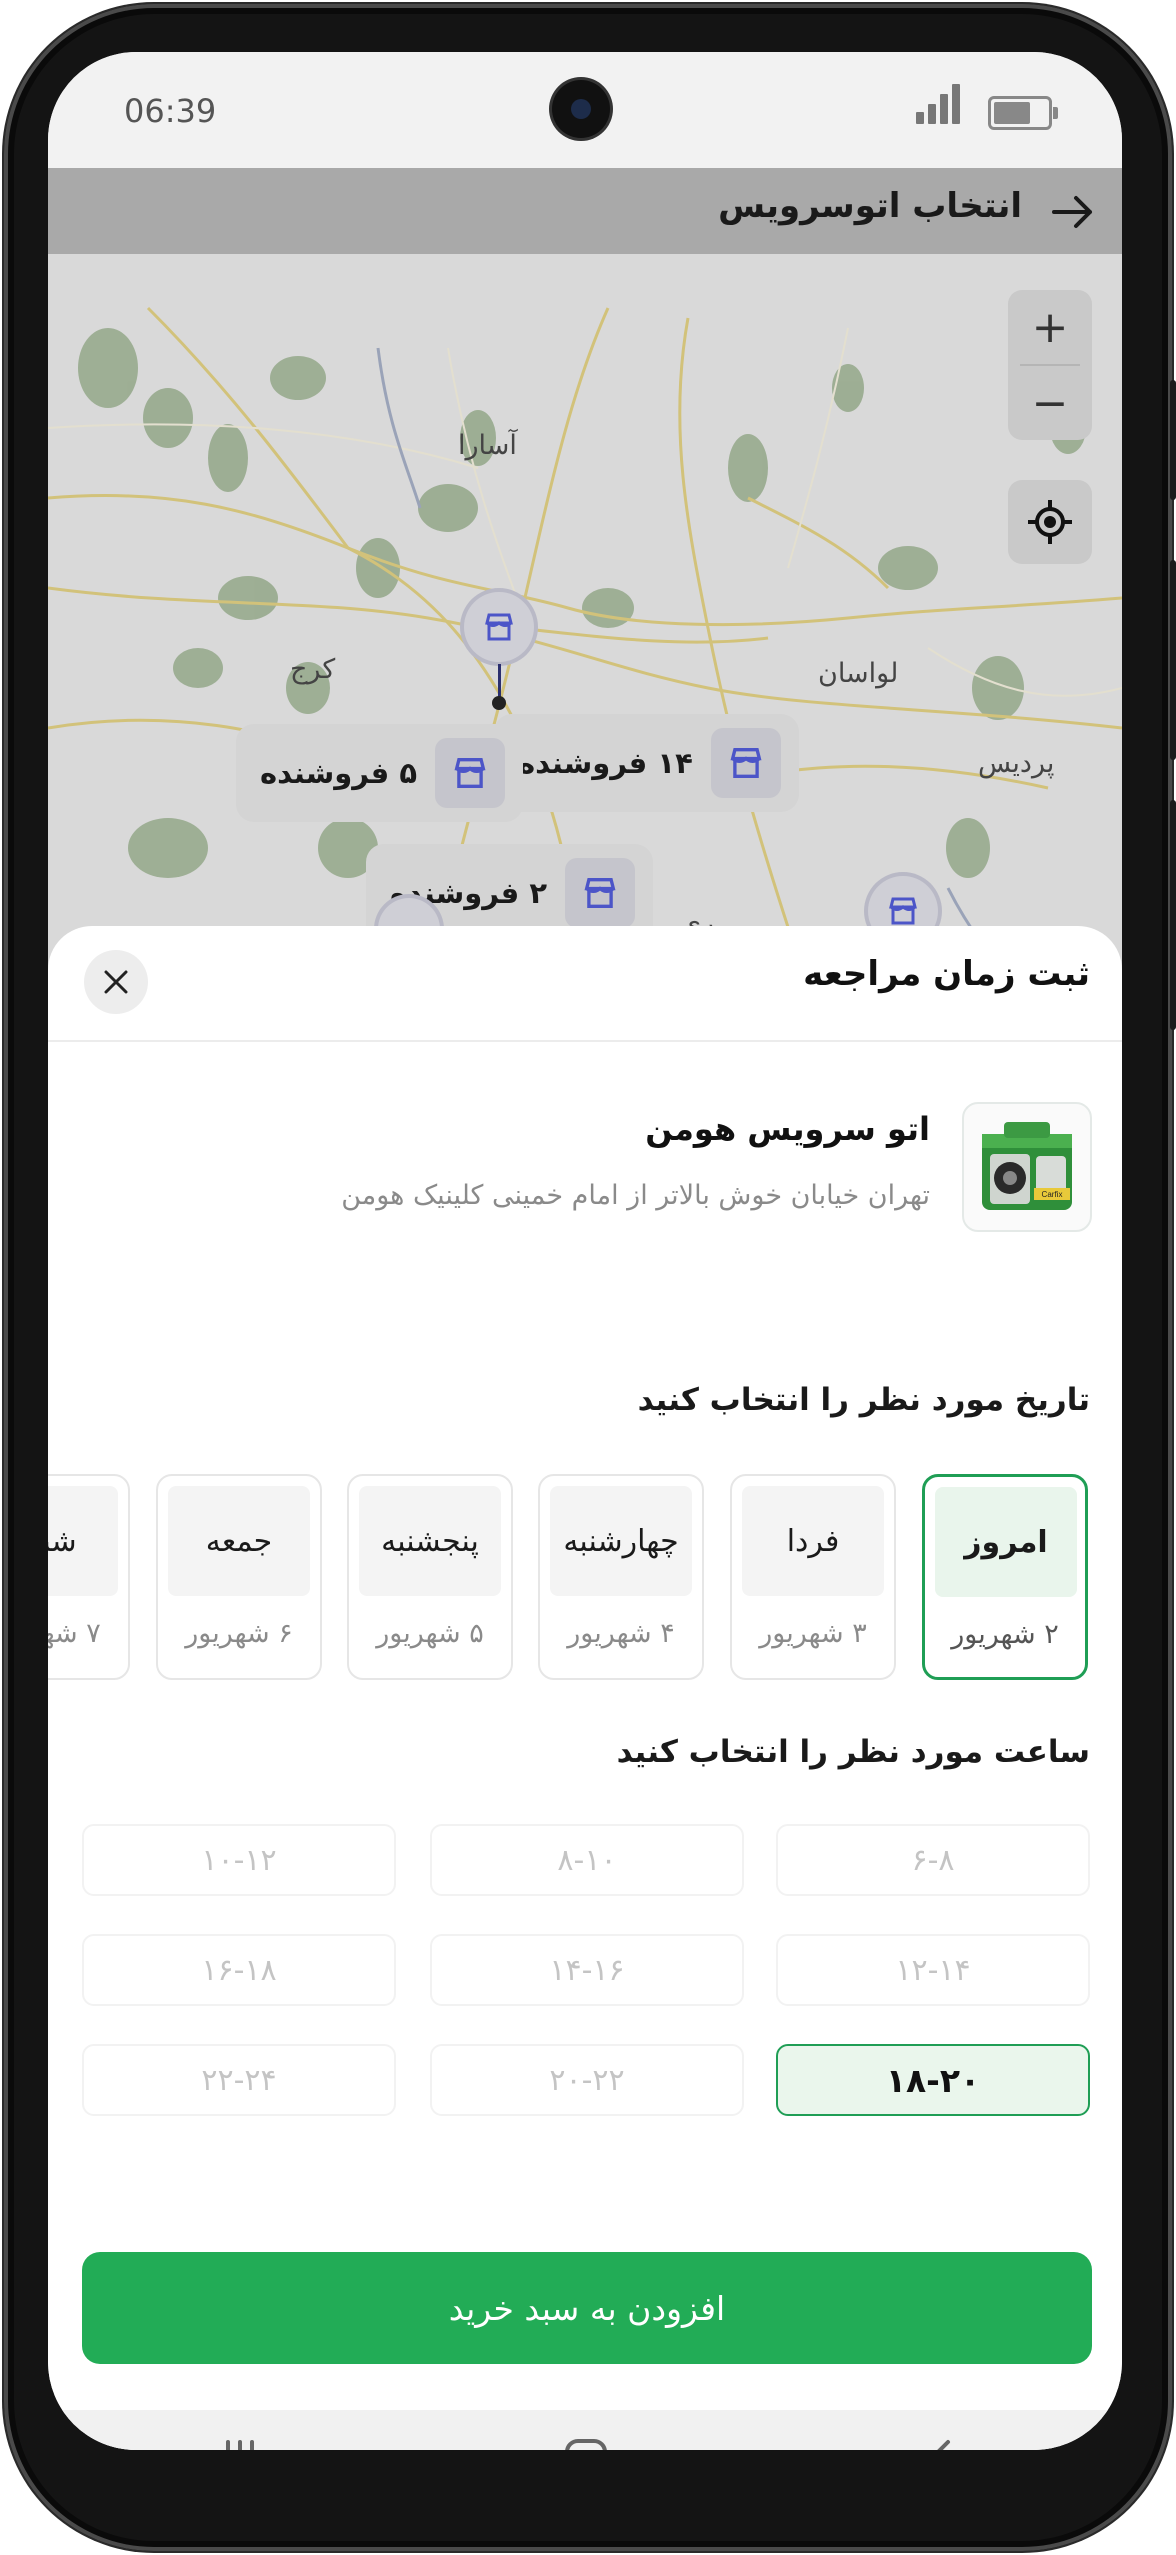  What do you see at coordinates (587, 2308) in the screenshot?
I see `add-to-cart-button: افزودن به سبد خرید` at bounding box center [587, 2308].